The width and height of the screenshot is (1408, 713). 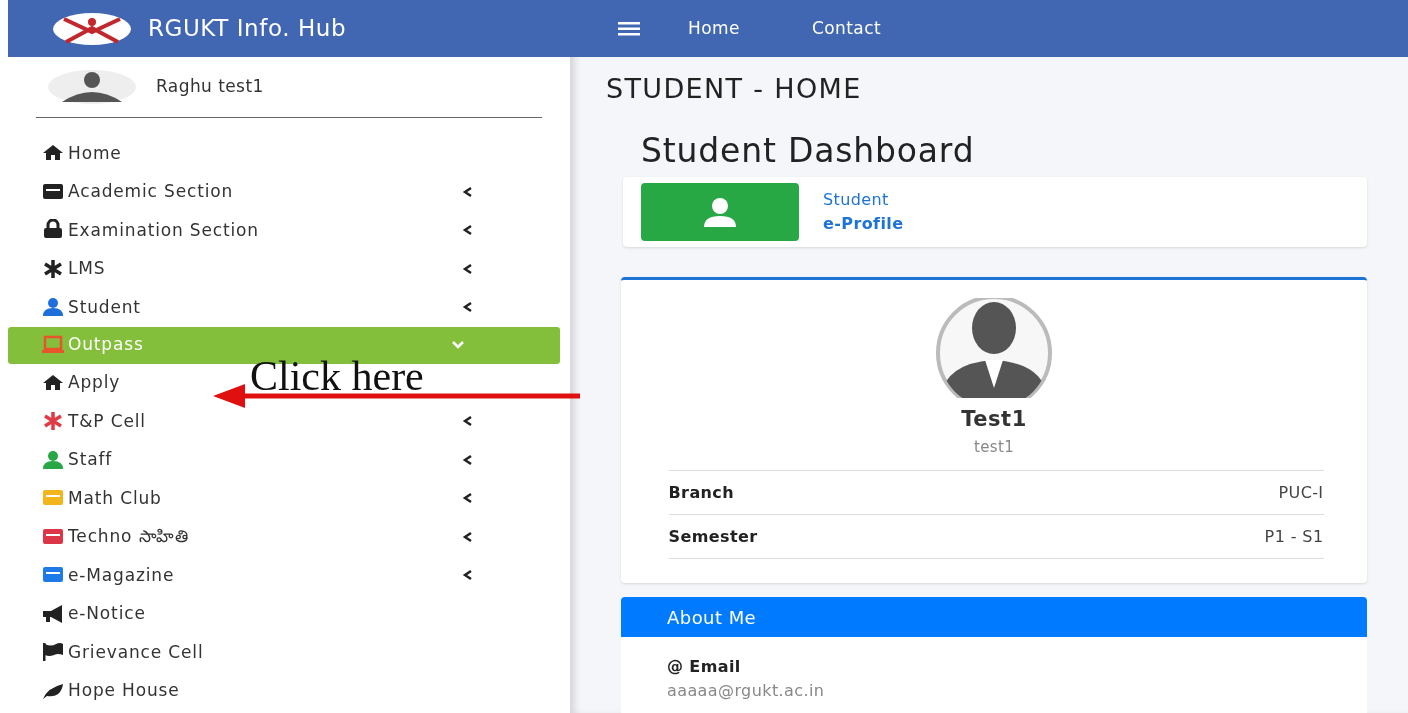 What do you see at coordinates (720, 212) in the screenshot?
I see `user-icon` at bounding box center [720, 212].